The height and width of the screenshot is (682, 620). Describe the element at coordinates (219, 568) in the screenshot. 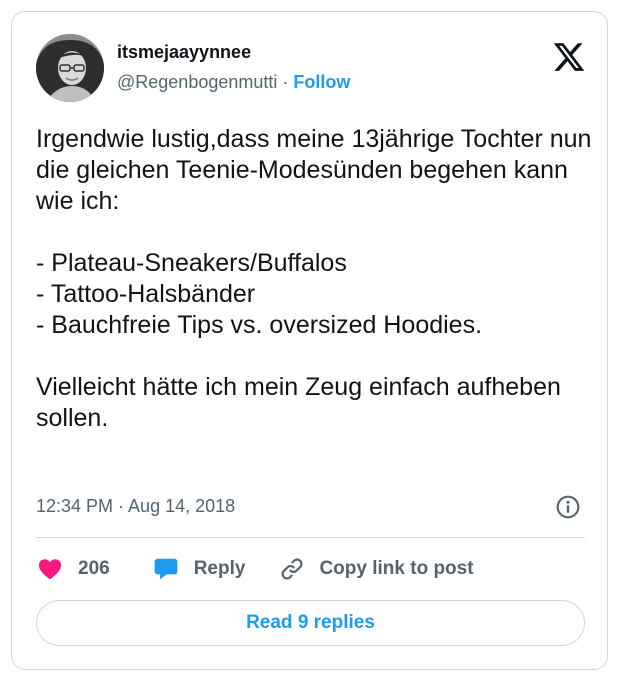

I see `reply-label: Reply` at that location.